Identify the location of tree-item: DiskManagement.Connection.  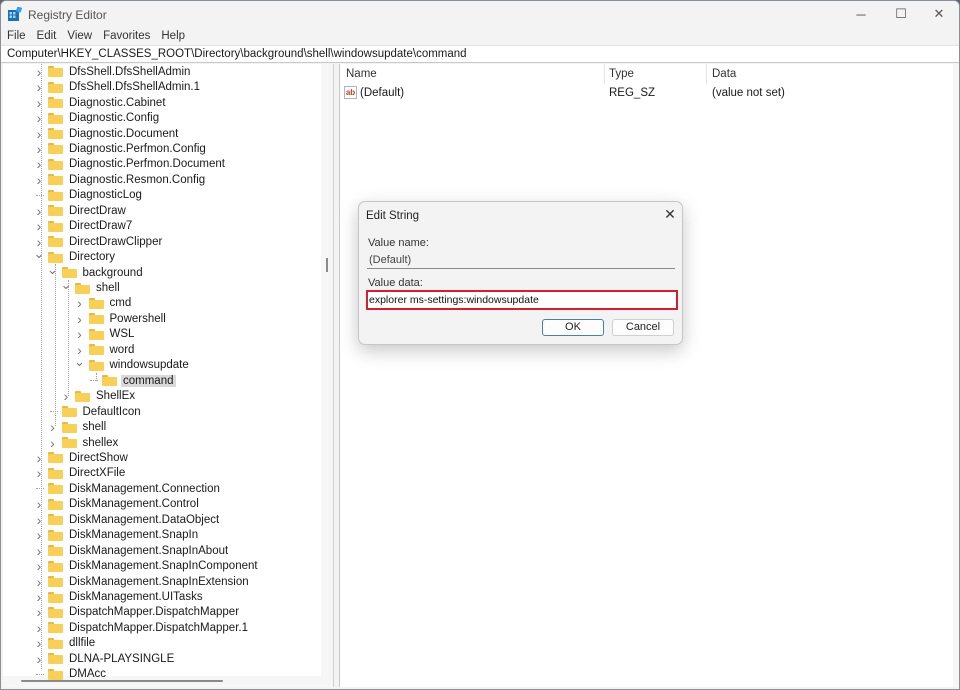
(128, 488).